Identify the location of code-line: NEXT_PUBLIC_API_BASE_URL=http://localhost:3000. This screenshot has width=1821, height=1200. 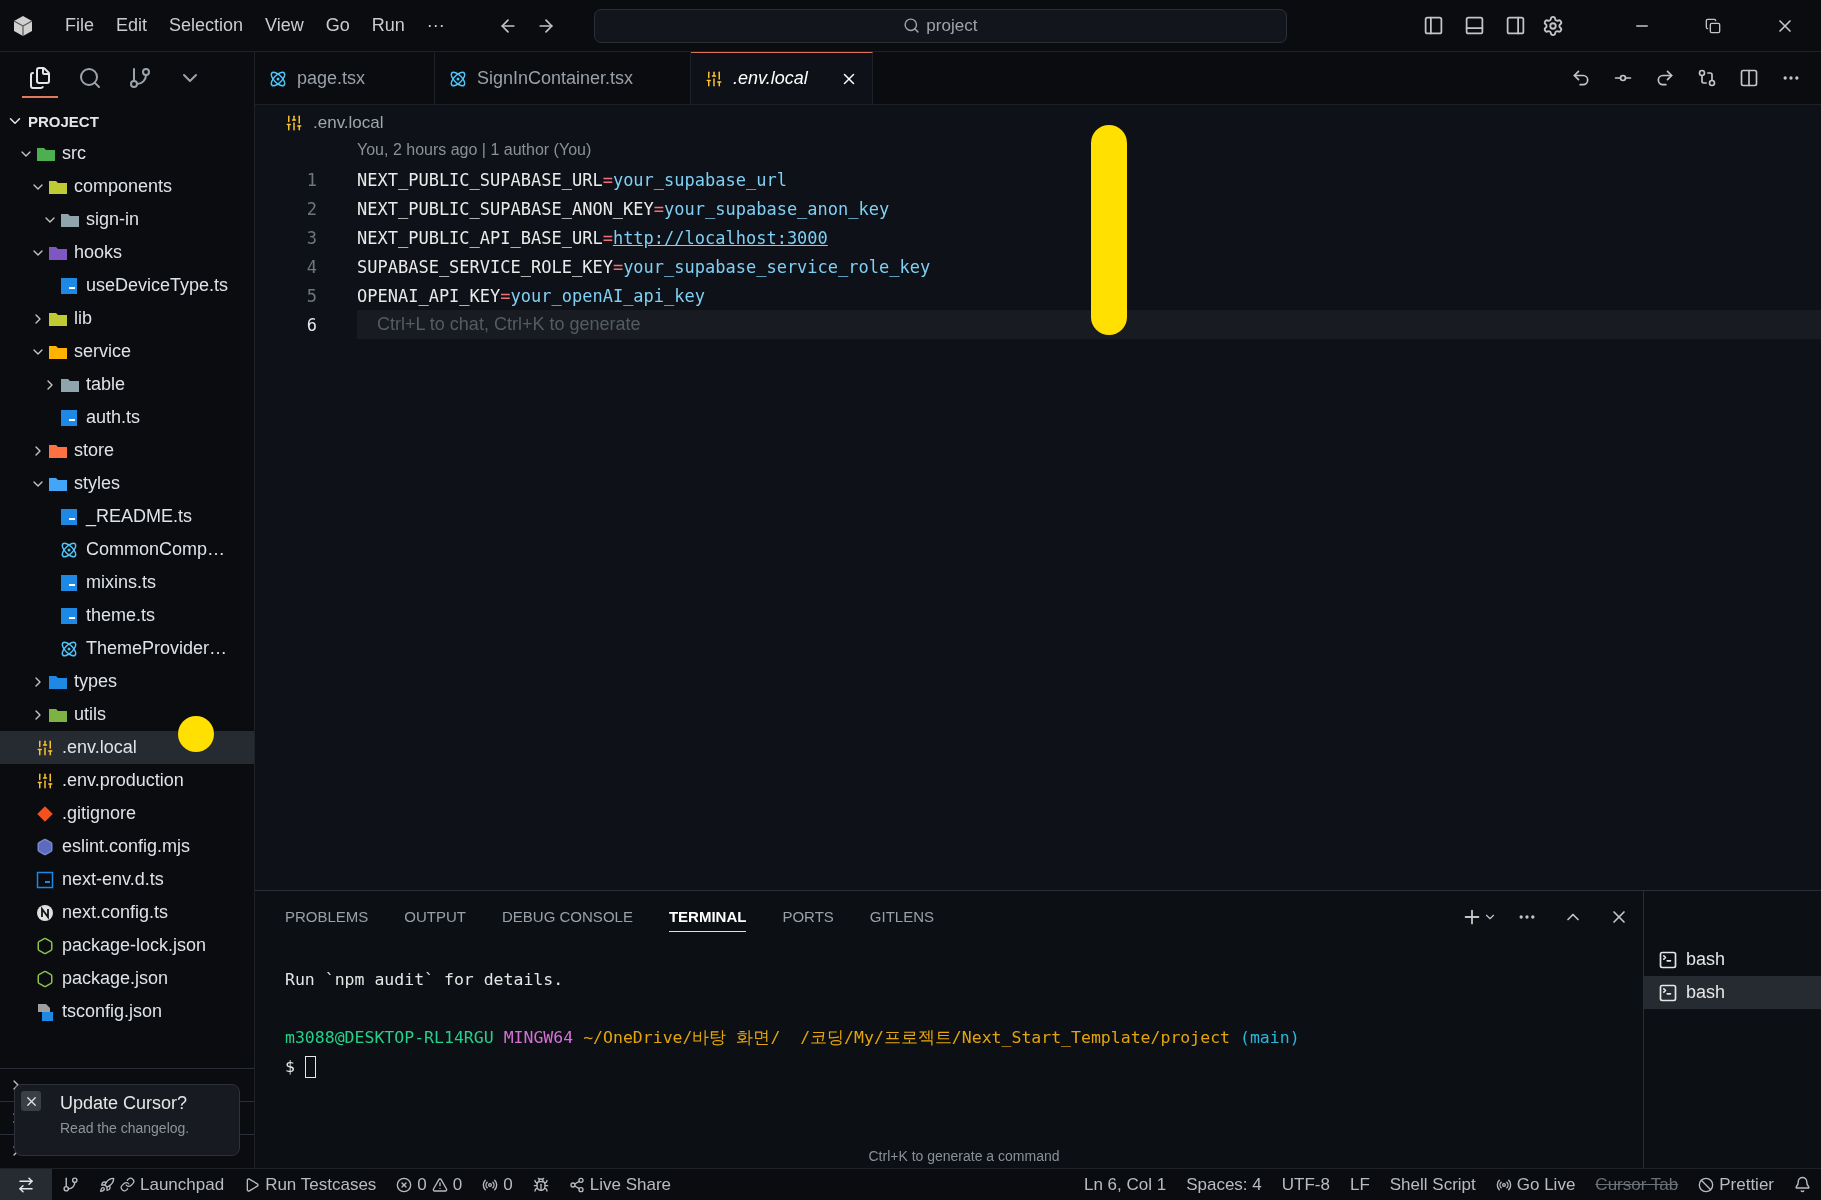
(593, 238).